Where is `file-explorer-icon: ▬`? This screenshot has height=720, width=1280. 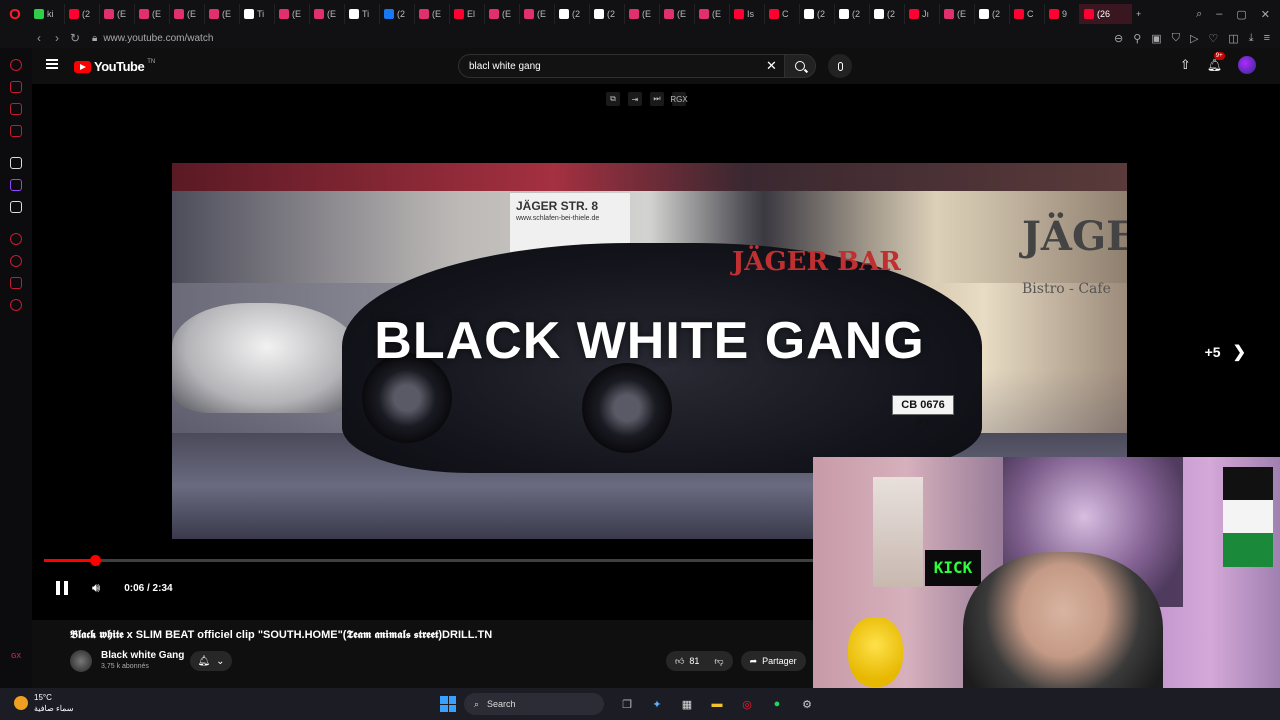
file-explorer-icon: ▬ is located at coordinates (717, 704).